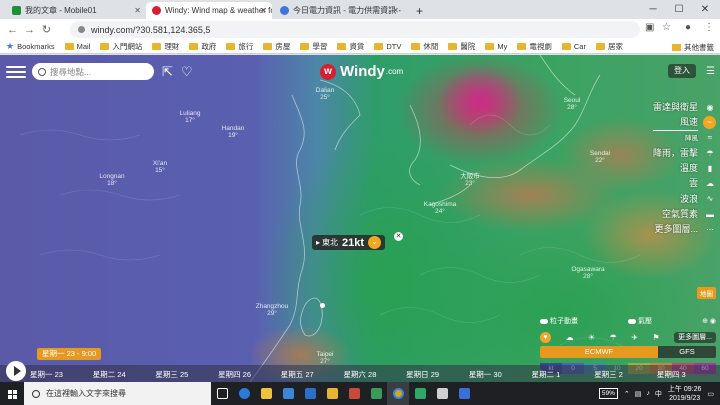  Describe the element at coordinates (186, 374) in the screenshot. I see `timeline-day: 星期三 25` at that location.